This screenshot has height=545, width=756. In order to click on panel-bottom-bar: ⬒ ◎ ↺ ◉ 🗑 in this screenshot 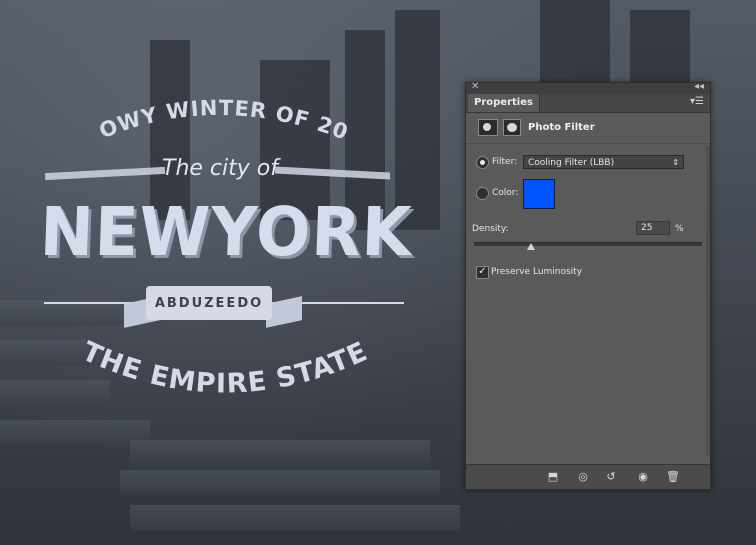, I will do `click(588, 476)`.